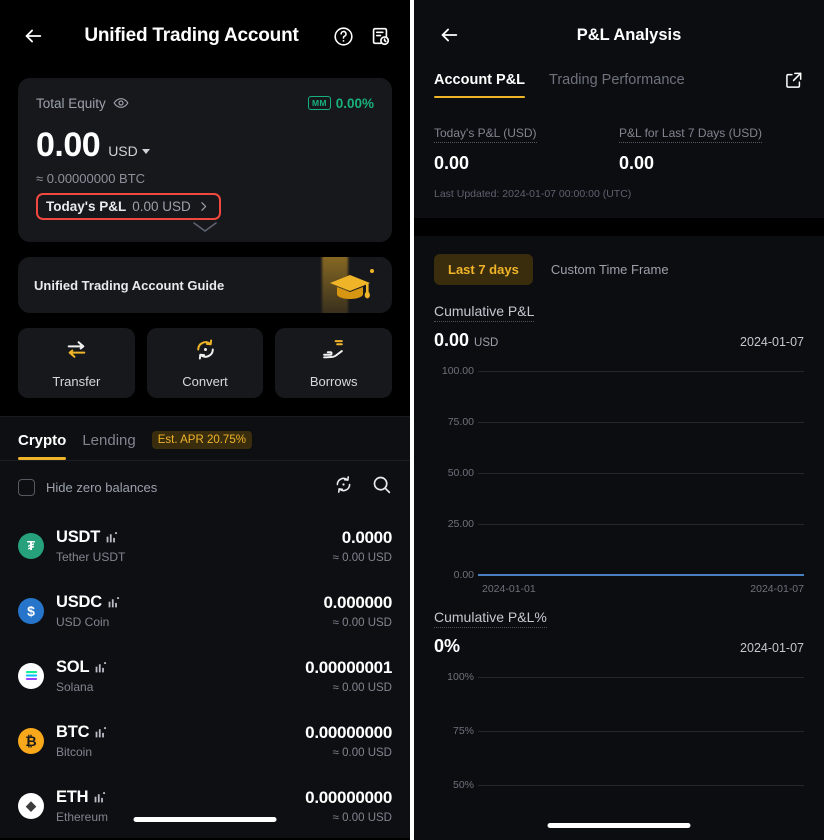 This screenshot has height=840, width=824. Describe the element at coordinates (205, 805) in the screenshot. I see `list-item: ◆ ETH Ethereum 0.00000000 ≈ 0.00 USD` at that location.